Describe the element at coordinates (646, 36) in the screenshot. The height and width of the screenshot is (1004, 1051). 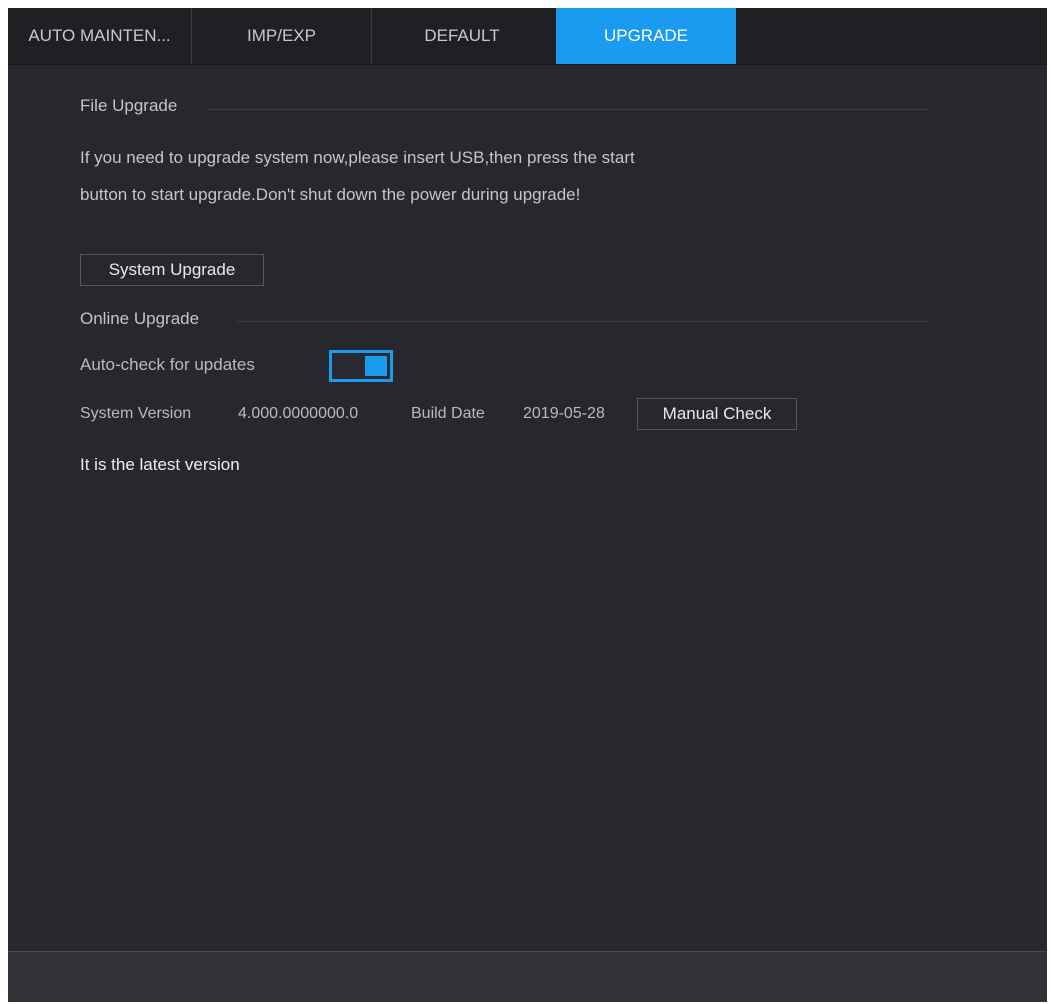
I see `tab-upgrade: UPGRADE` at that location.